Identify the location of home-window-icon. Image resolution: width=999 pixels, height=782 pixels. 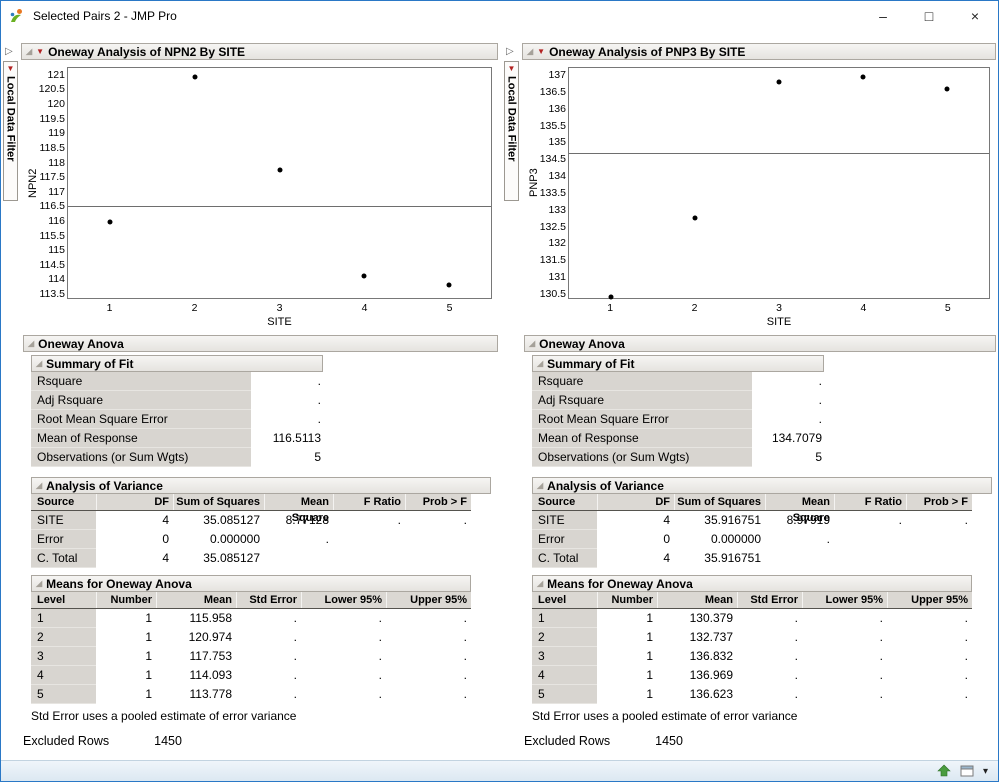
(944, 771).